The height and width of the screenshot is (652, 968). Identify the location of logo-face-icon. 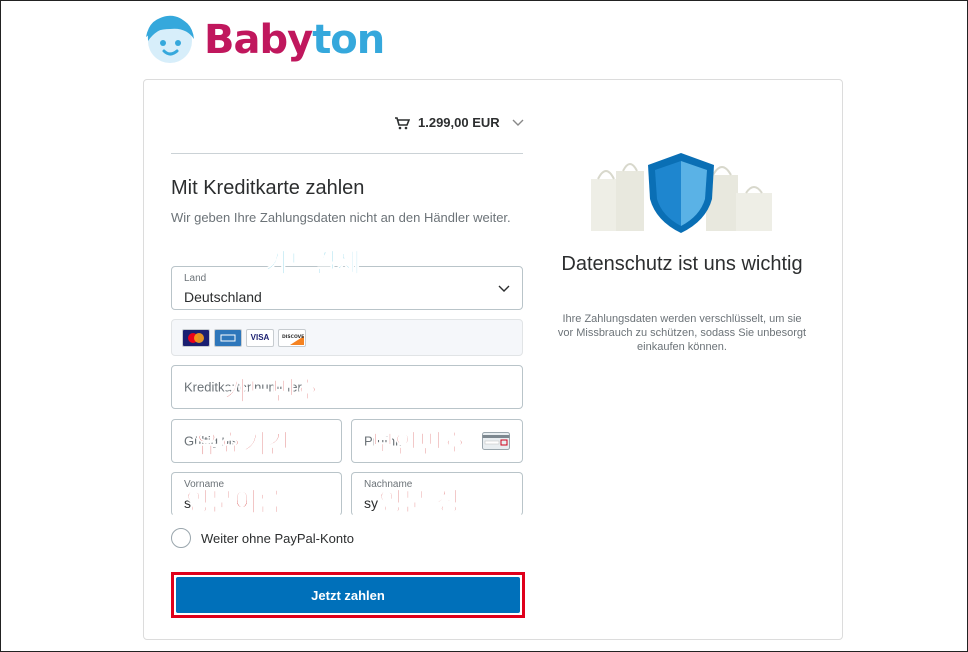
(170, 39).